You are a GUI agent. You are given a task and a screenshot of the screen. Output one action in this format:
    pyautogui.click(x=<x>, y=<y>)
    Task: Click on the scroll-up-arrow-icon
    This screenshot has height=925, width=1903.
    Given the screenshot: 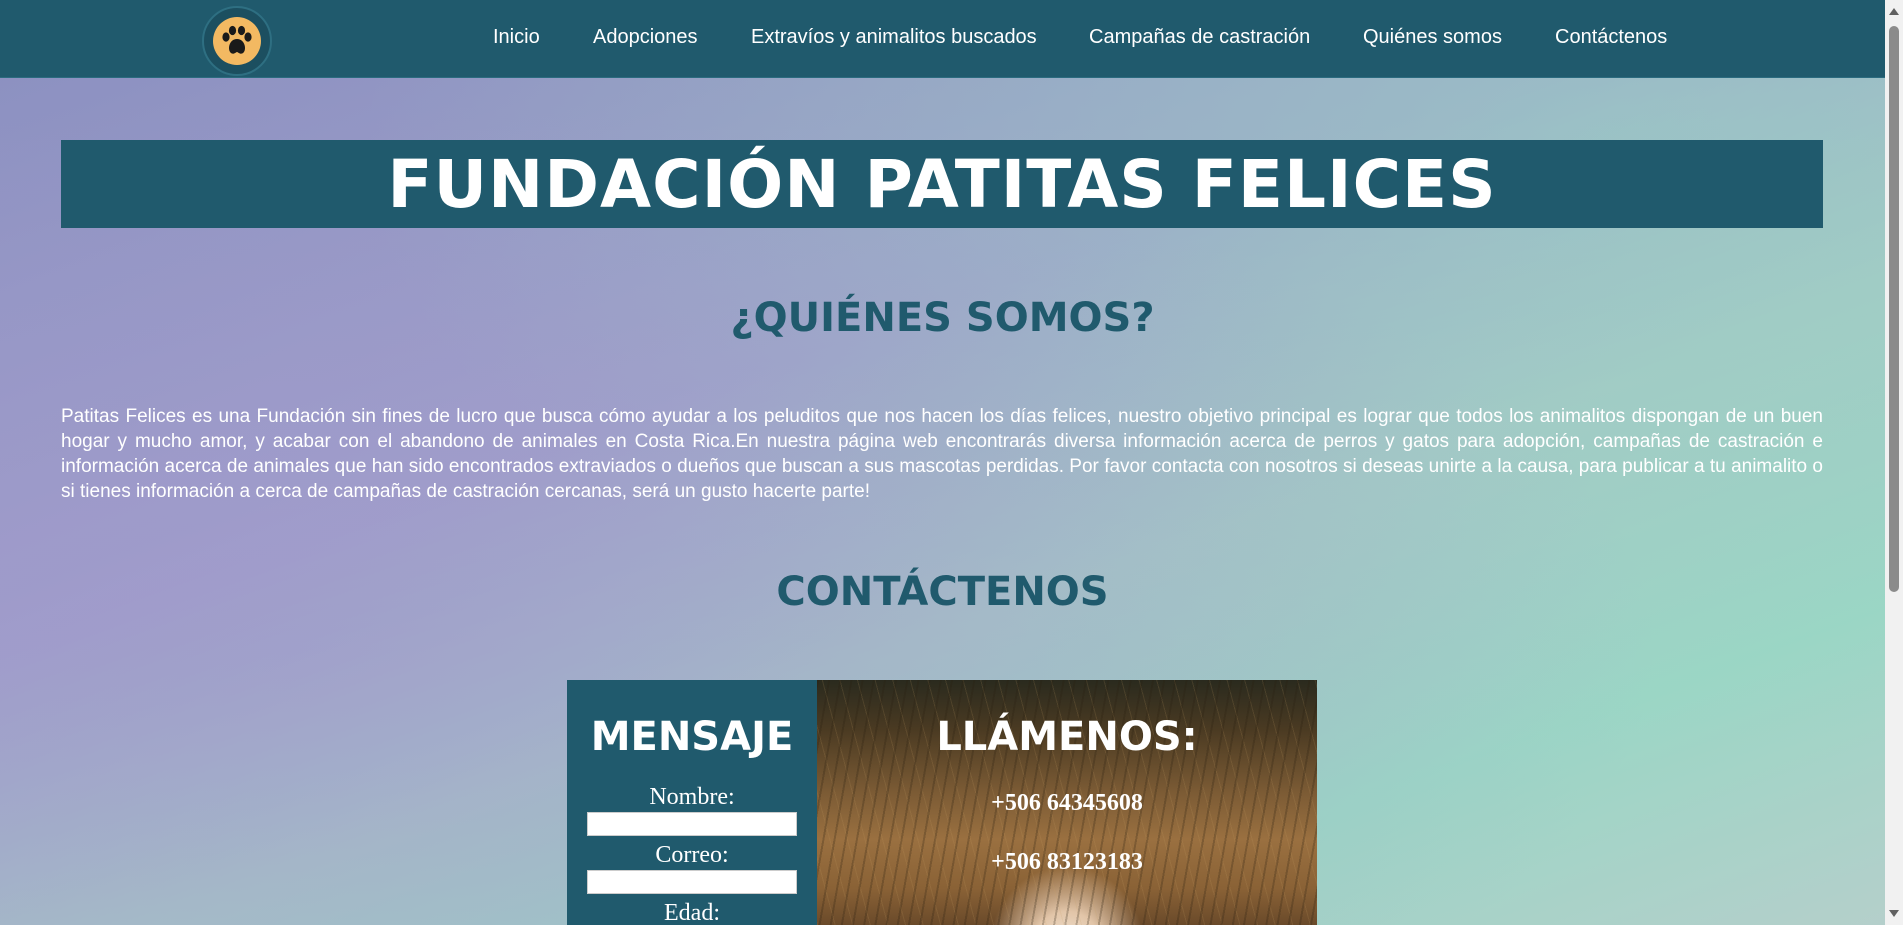 What is the action you would take?
    pyautogui.click(x=1894, y=11)
    